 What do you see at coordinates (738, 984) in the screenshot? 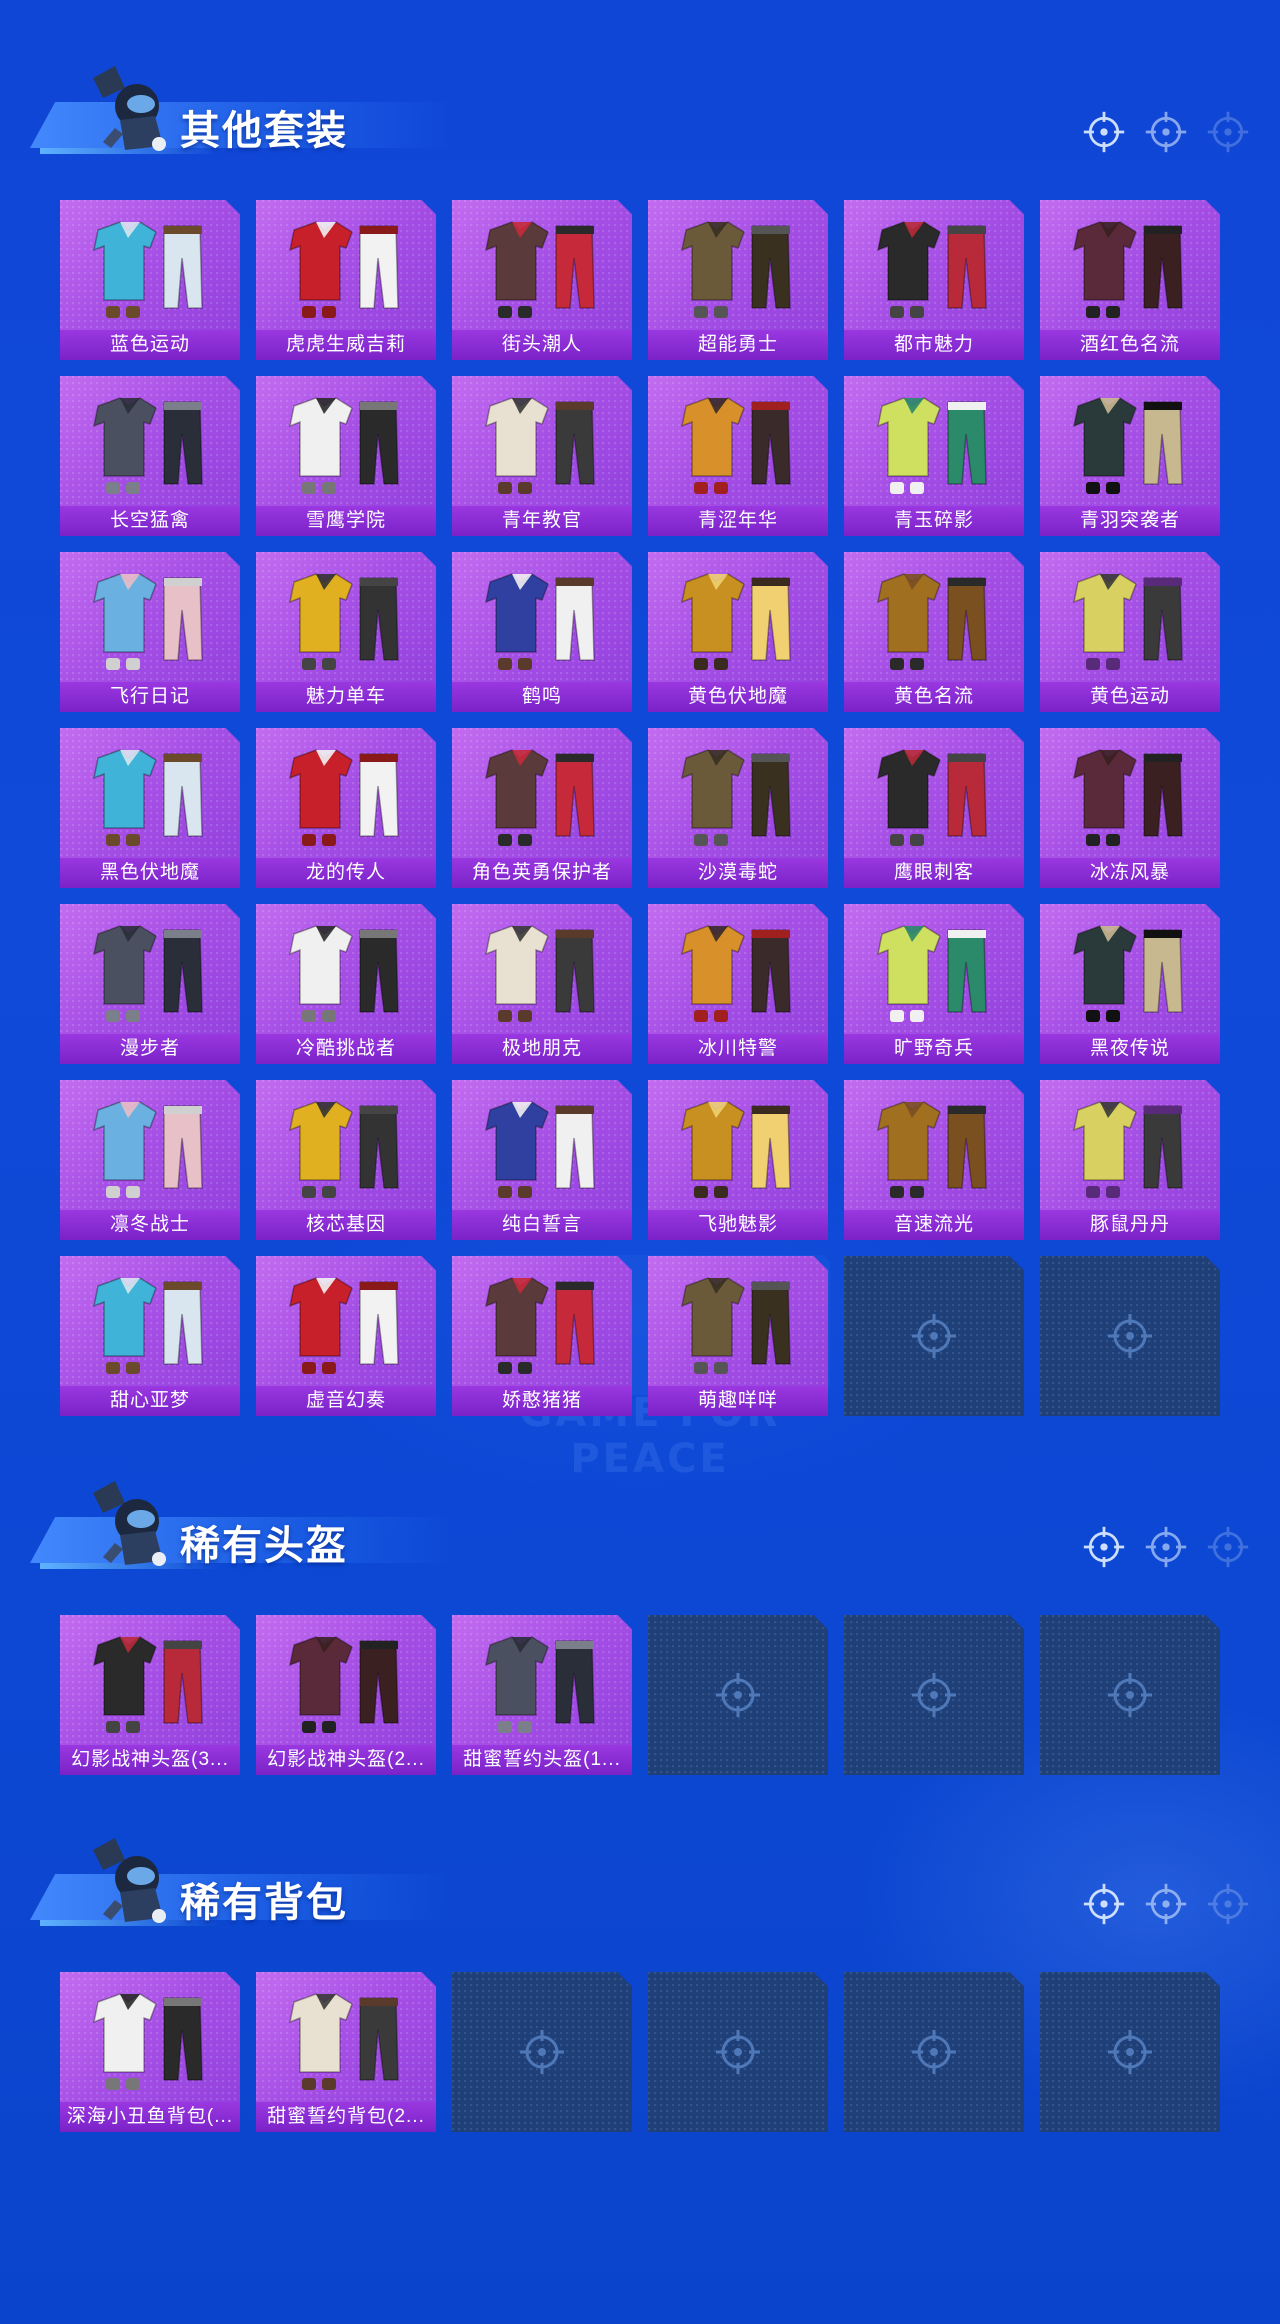
I see `item-card: 冰川特警` at bounding box center [738, 984].